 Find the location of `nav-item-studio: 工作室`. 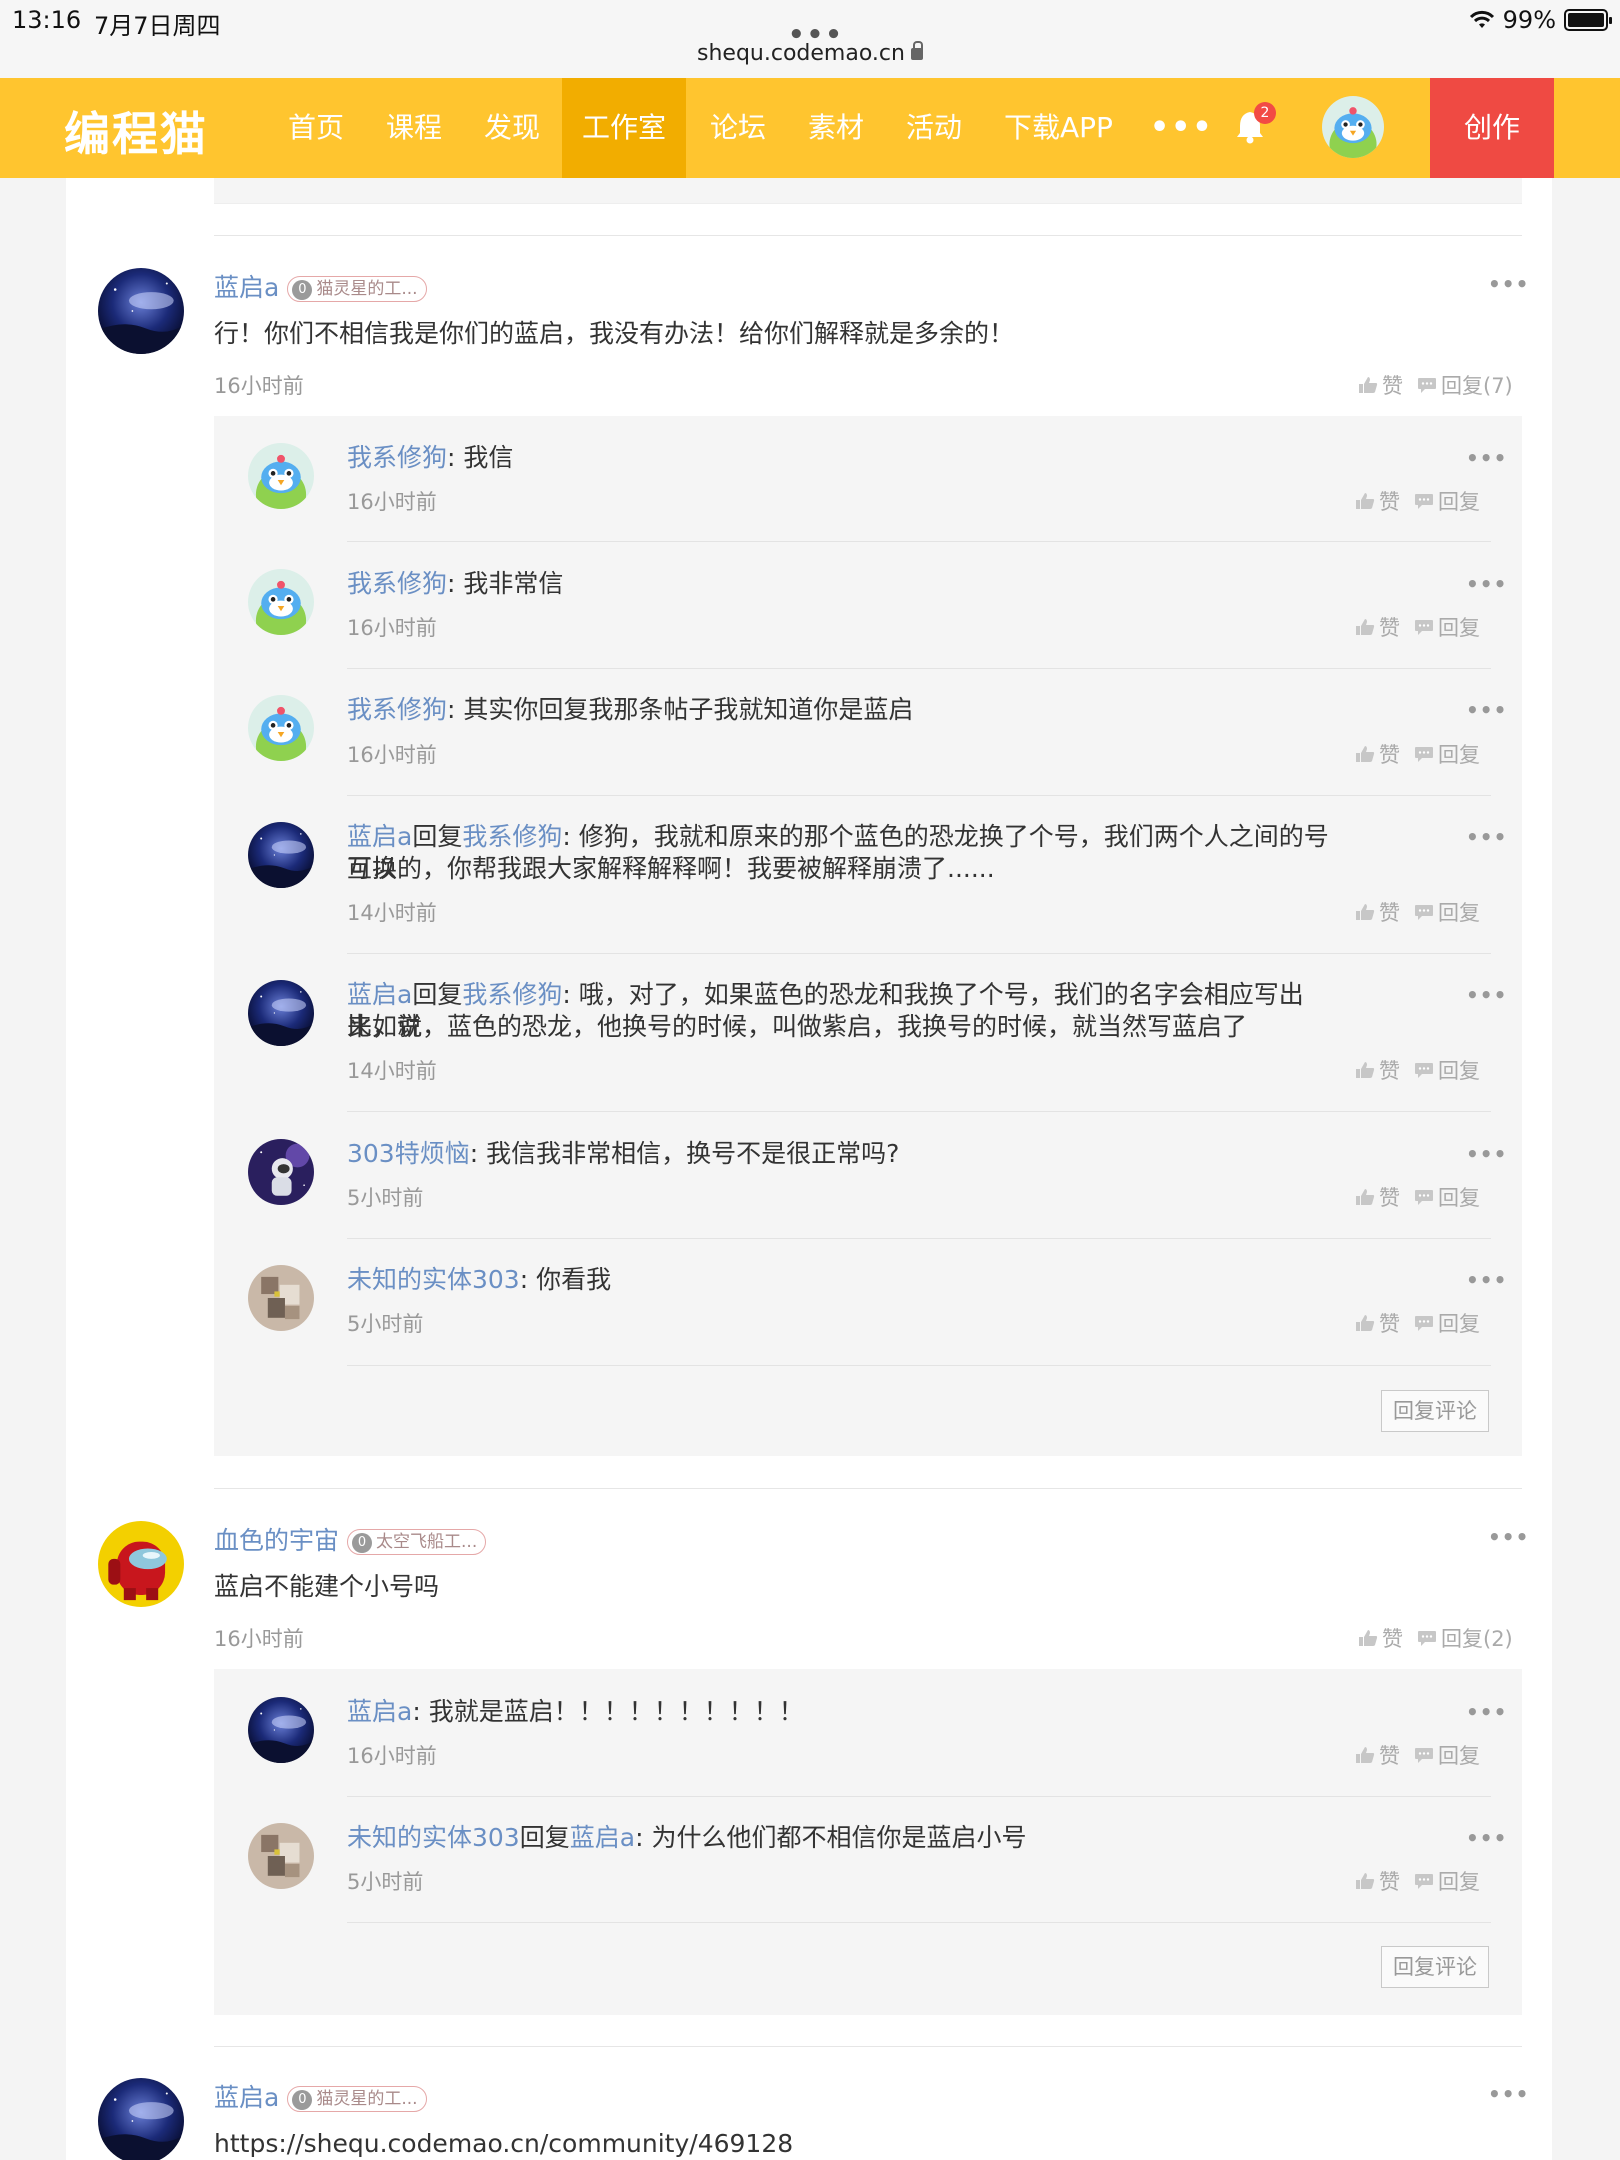

nav-item-studio: 工作室 is located at coordinates (624, 128).